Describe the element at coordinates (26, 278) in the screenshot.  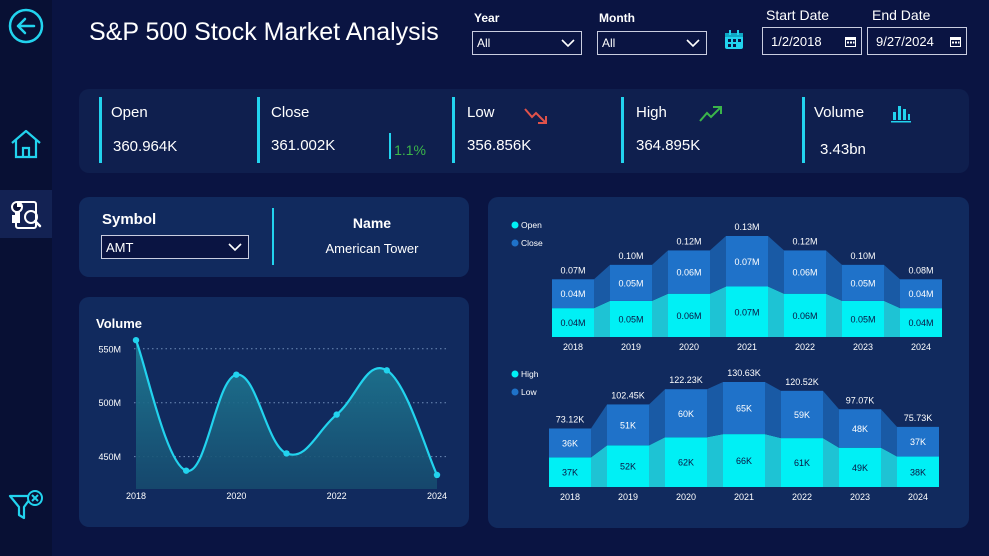
I see `nav-rail` at that location.